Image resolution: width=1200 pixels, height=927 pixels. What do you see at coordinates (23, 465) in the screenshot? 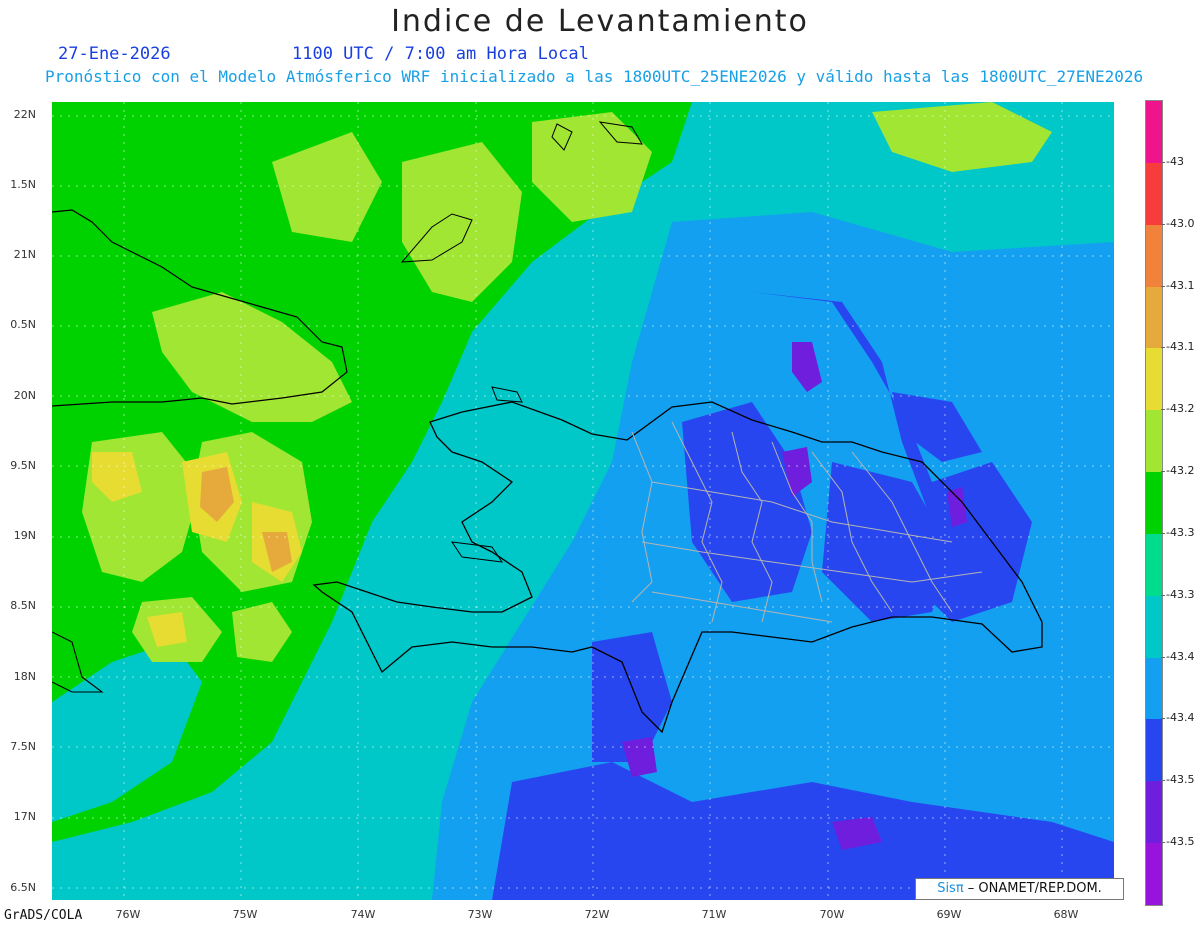
I see `lat-label: 9.5N` at bounding box center [23, 465].